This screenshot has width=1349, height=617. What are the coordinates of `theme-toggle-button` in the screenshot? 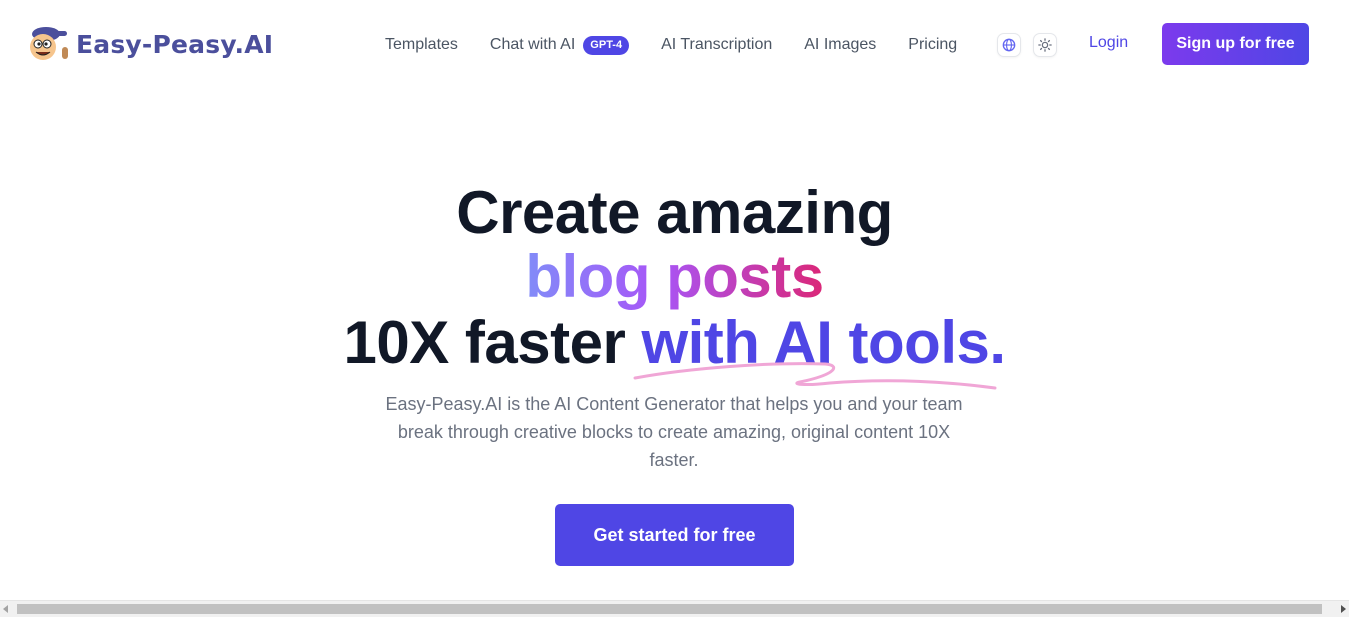 It's located at (1045, 45).